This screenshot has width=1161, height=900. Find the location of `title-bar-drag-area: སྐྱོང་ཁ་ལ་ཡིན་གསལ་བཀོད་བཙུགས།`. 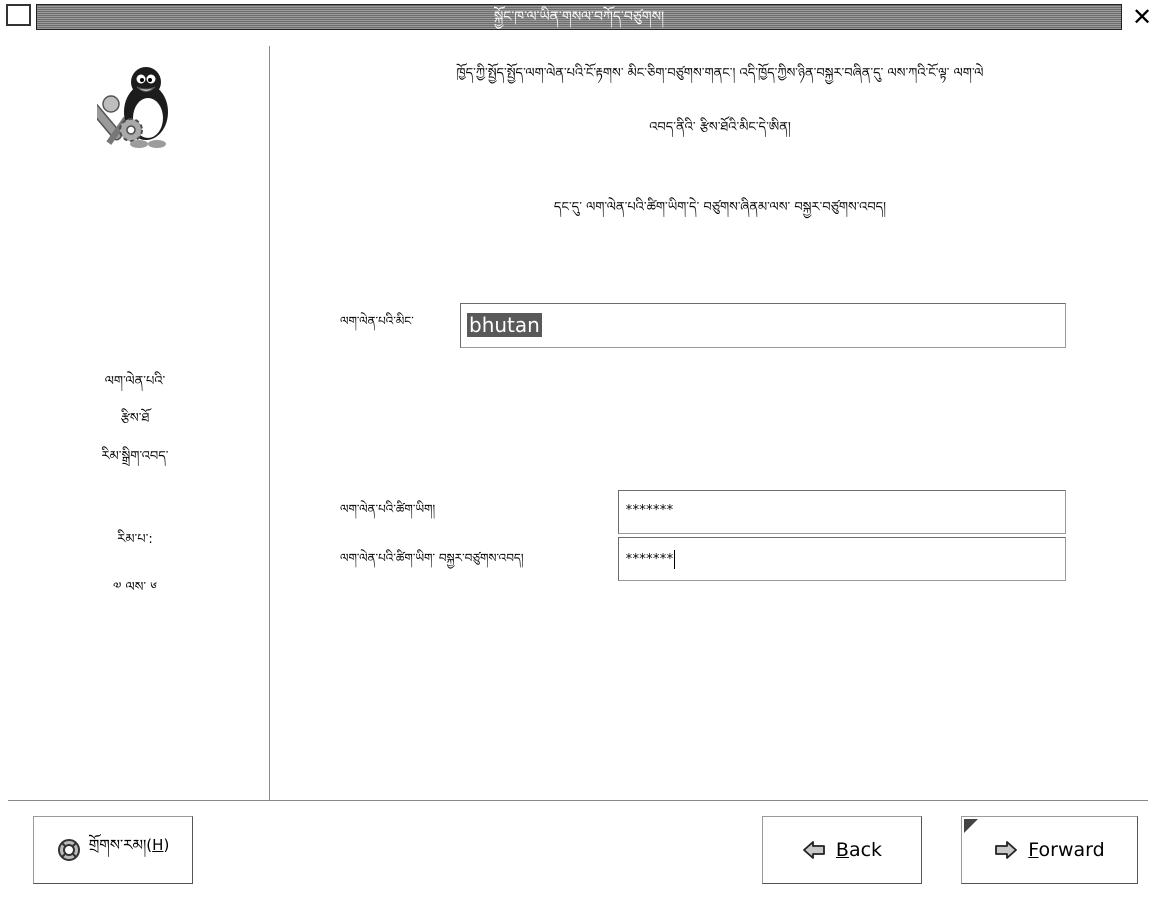

title-bar-drag-area: སྐྱོང་ཁ་ལ་ཡིན་གསལ་བཀོད་བཙུགས། is located at coordinates (579, 17).